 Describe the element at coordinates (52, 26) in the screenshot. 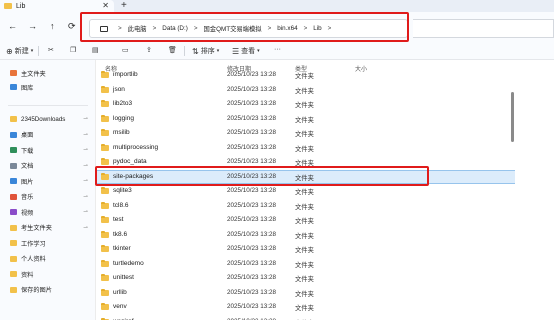

I see `up-button: ↑` at that location.